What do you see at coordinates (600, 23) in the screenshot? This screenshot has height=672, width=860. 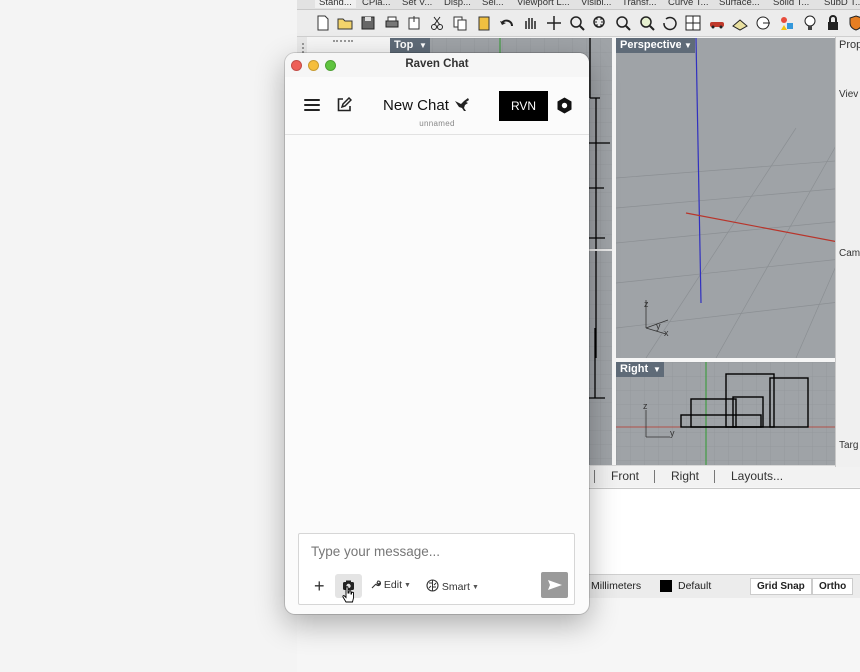 I see `zoom-window-icon` at bounding box center [600, 23].